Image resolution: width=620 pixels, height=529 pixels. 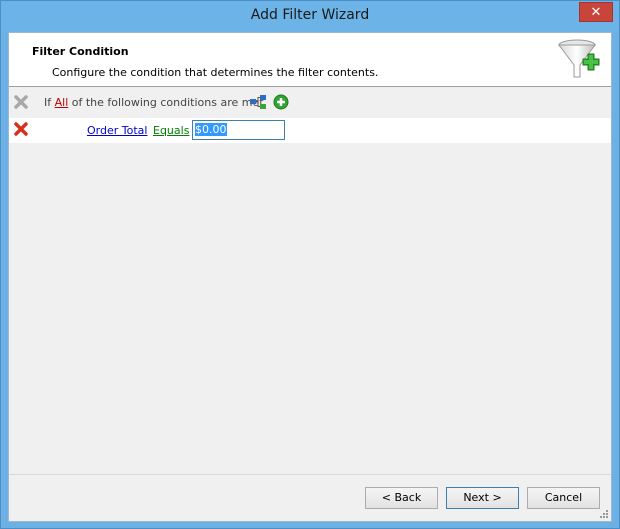 What do you see at coordinates (167, 102) in the screenshot?
I see `conditions-suffix-label: of the following conditions are met` at bounding box center [167, 102].